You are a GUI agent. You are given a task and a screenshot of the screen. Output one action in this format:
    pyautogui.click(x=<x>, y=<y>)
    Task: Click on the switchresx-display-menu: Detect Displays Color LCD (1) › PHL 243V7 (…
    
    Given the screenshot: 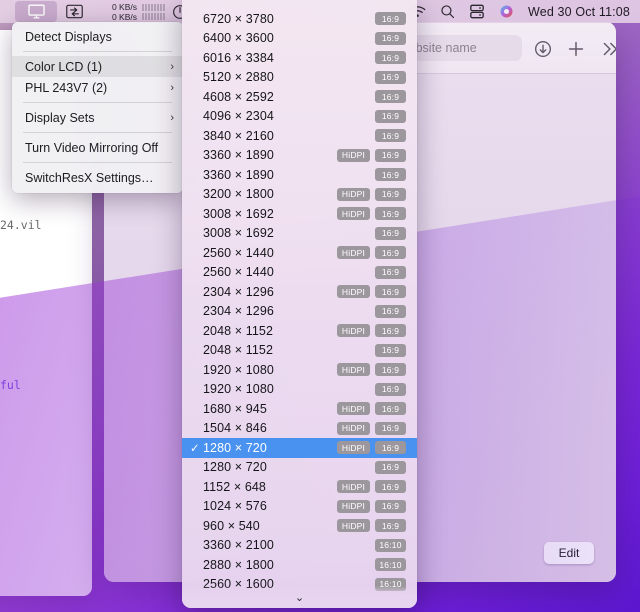 What is the action you would take?
    pyautogui.click(x=97, y=107)
    